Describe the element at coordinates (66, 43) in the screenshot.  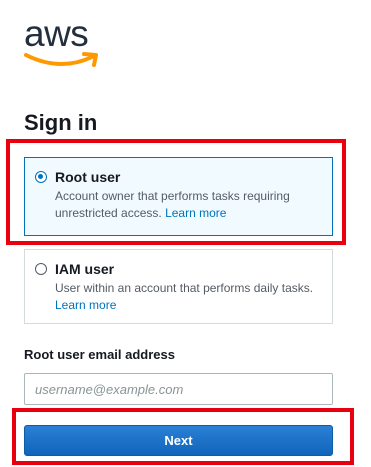
I see `aws-logo: aws` at that location.